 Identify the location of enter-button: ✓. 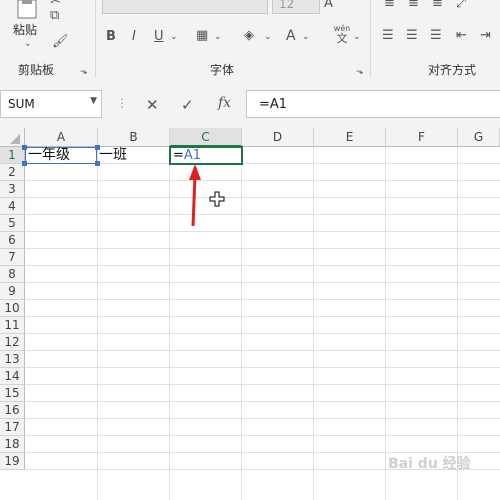
(187, 105).